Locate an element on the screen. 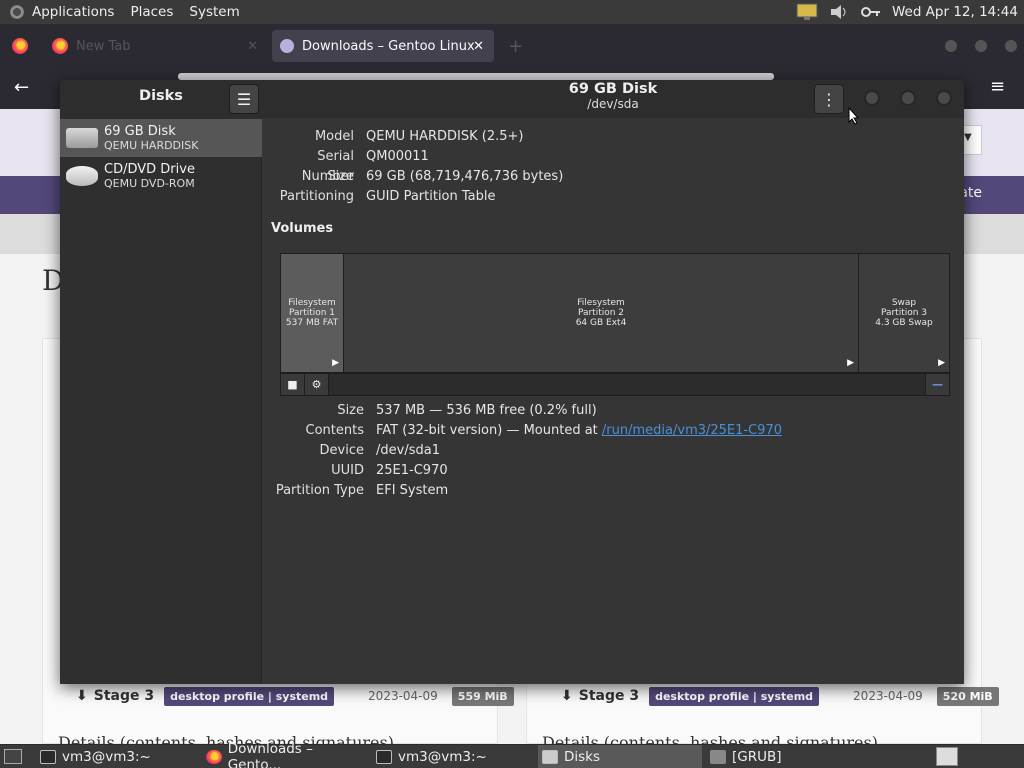 The width and height of the screenshot is (1024, 768). mount-point-link: /run/media/vm3/25E1-C970 is located at coordinates (692, 430).